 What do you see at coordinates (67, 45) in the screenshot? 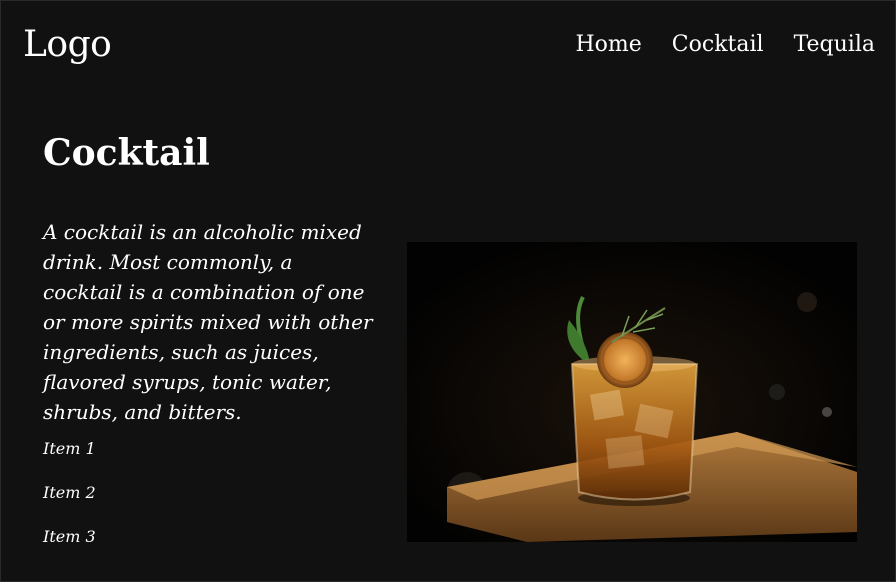
I see `logo: Logo` at bounding box center [67, 45].